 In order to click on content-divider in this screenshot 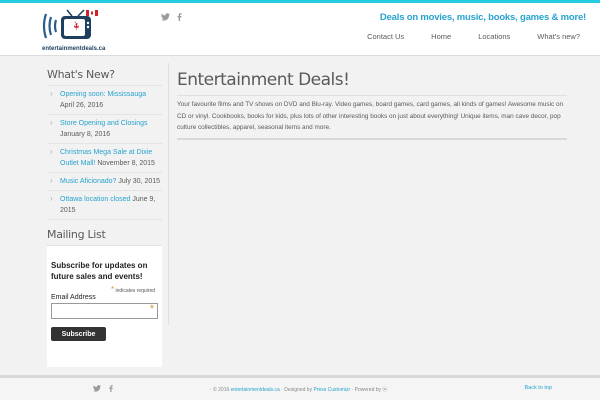, I will do `click(372, 138)`.